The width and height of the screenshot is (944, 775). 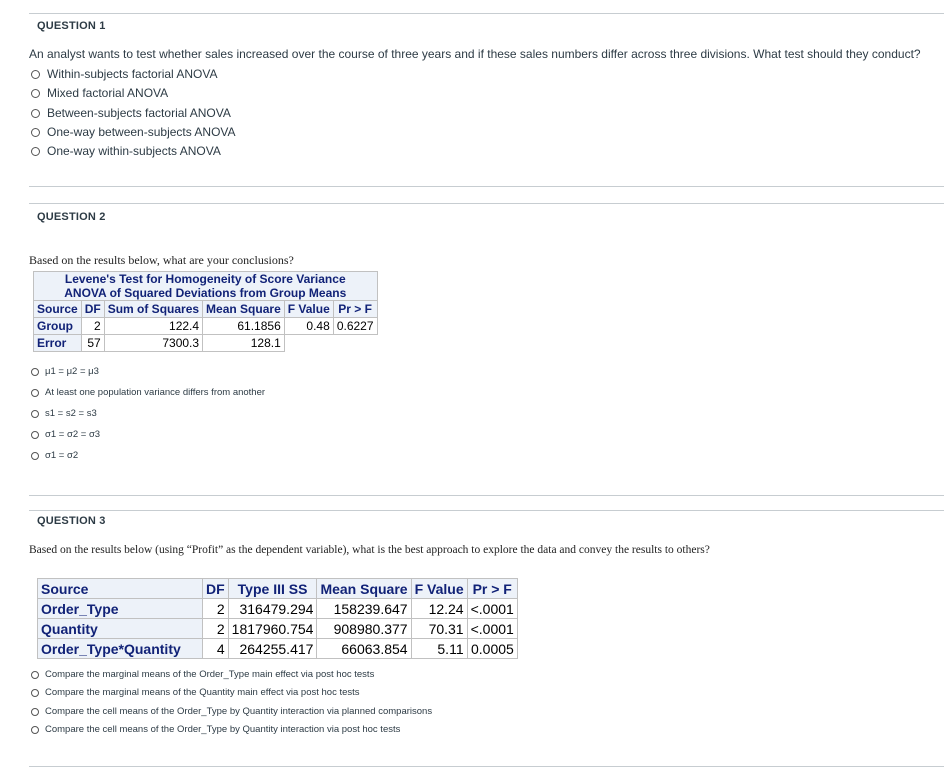 I want to click on column-header: Mean Square, so click(x=243, y=309).